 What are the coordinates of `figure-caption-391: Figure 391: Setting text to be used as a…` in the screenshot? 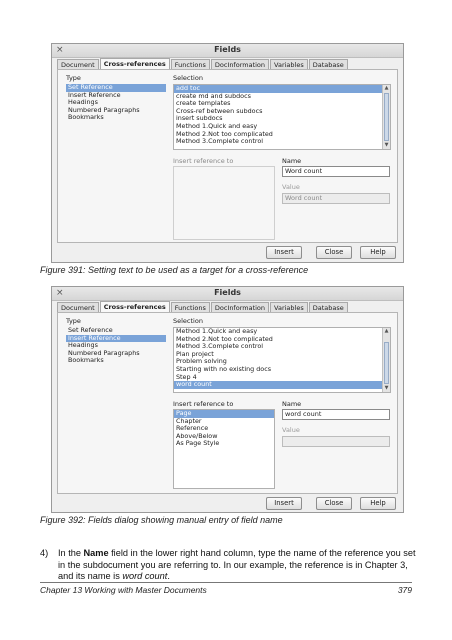 It's located at (174, 270).